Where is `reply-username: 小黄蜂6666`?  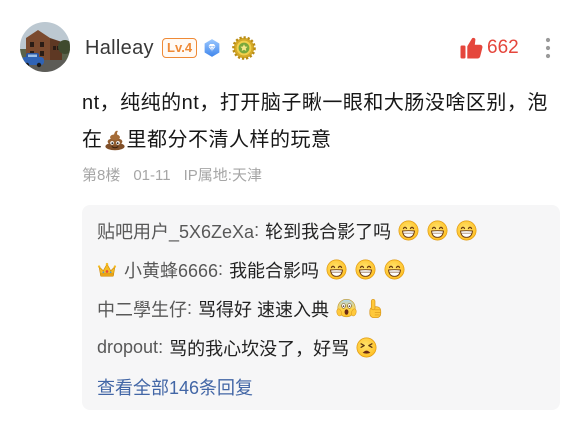
reply-username: 小黄蜂6666 is located at coordinates (171, 270).